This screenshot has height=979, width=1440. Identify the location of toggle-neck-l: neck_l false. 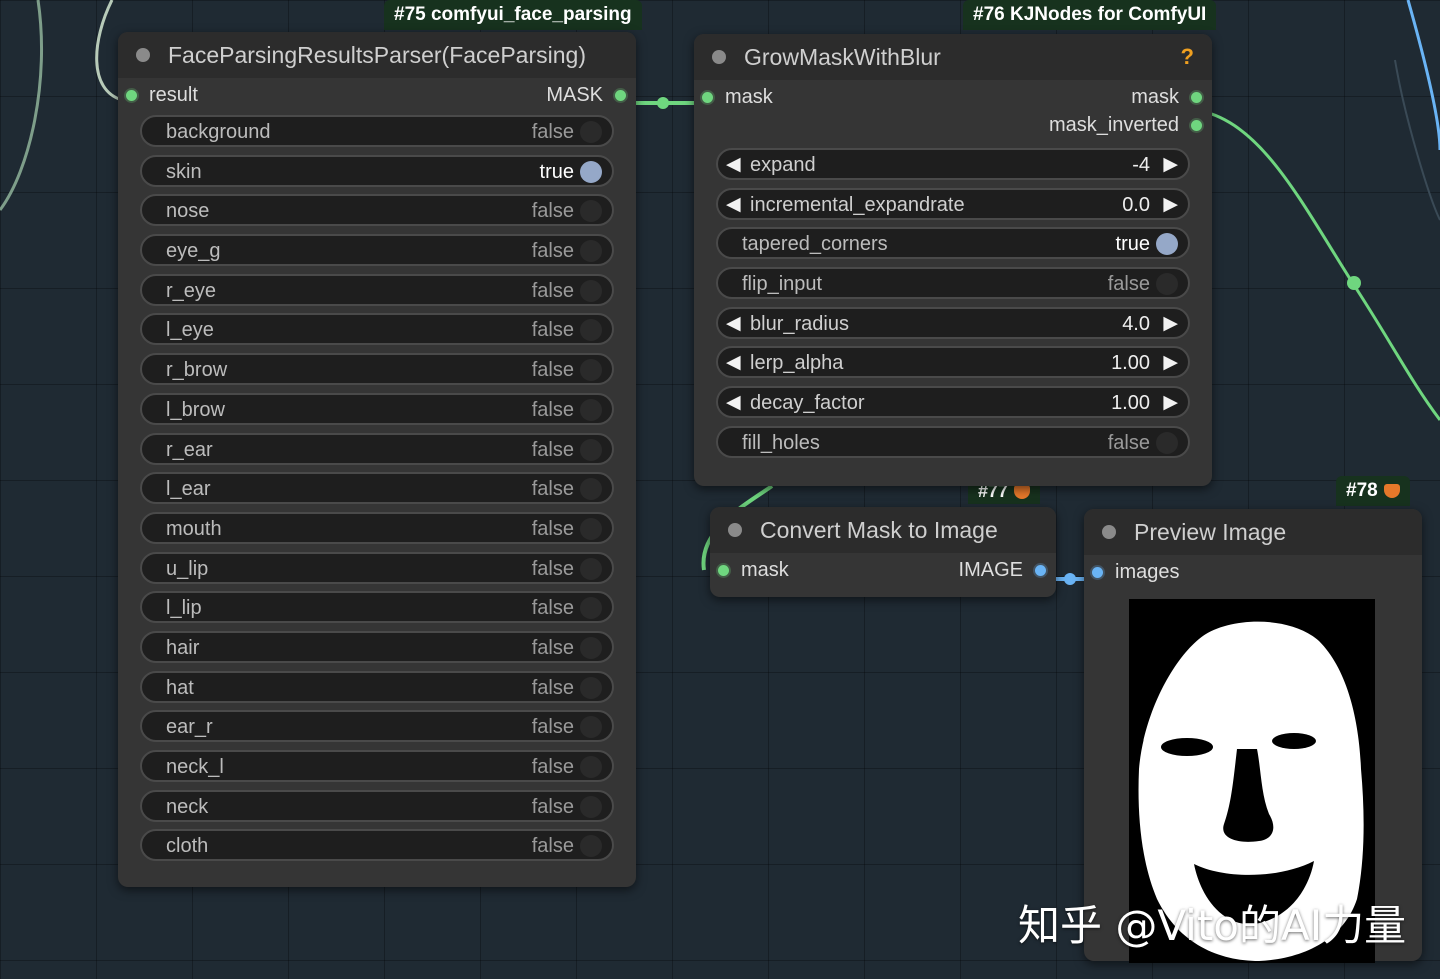
(377, 766).